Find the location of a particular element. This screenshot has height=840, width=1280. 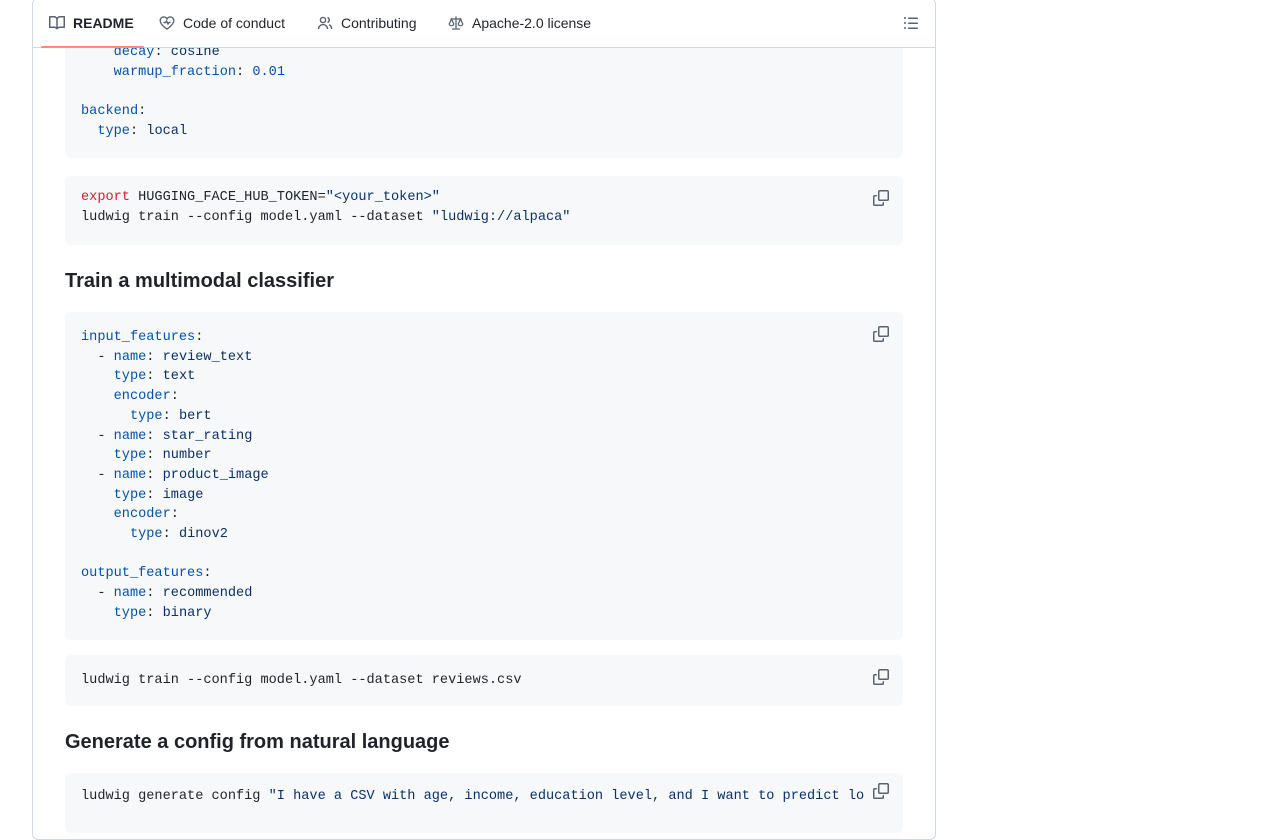

tab-label: README is located at coordinates (103, 23).